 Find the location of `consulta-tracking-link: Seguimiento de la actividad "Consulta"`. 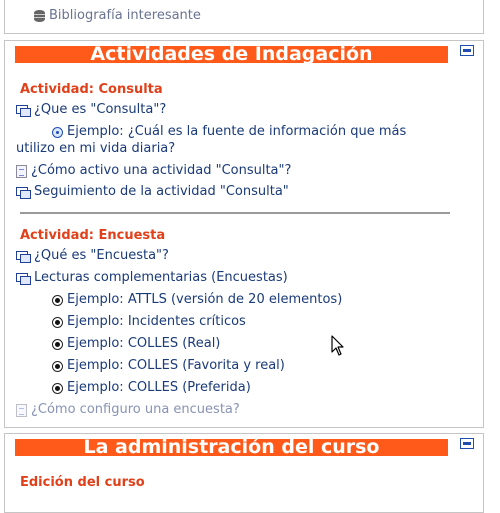

consulta-tracking-link: Seguimiento de la actividad "Consulta" is located at coordinates (152, 192).